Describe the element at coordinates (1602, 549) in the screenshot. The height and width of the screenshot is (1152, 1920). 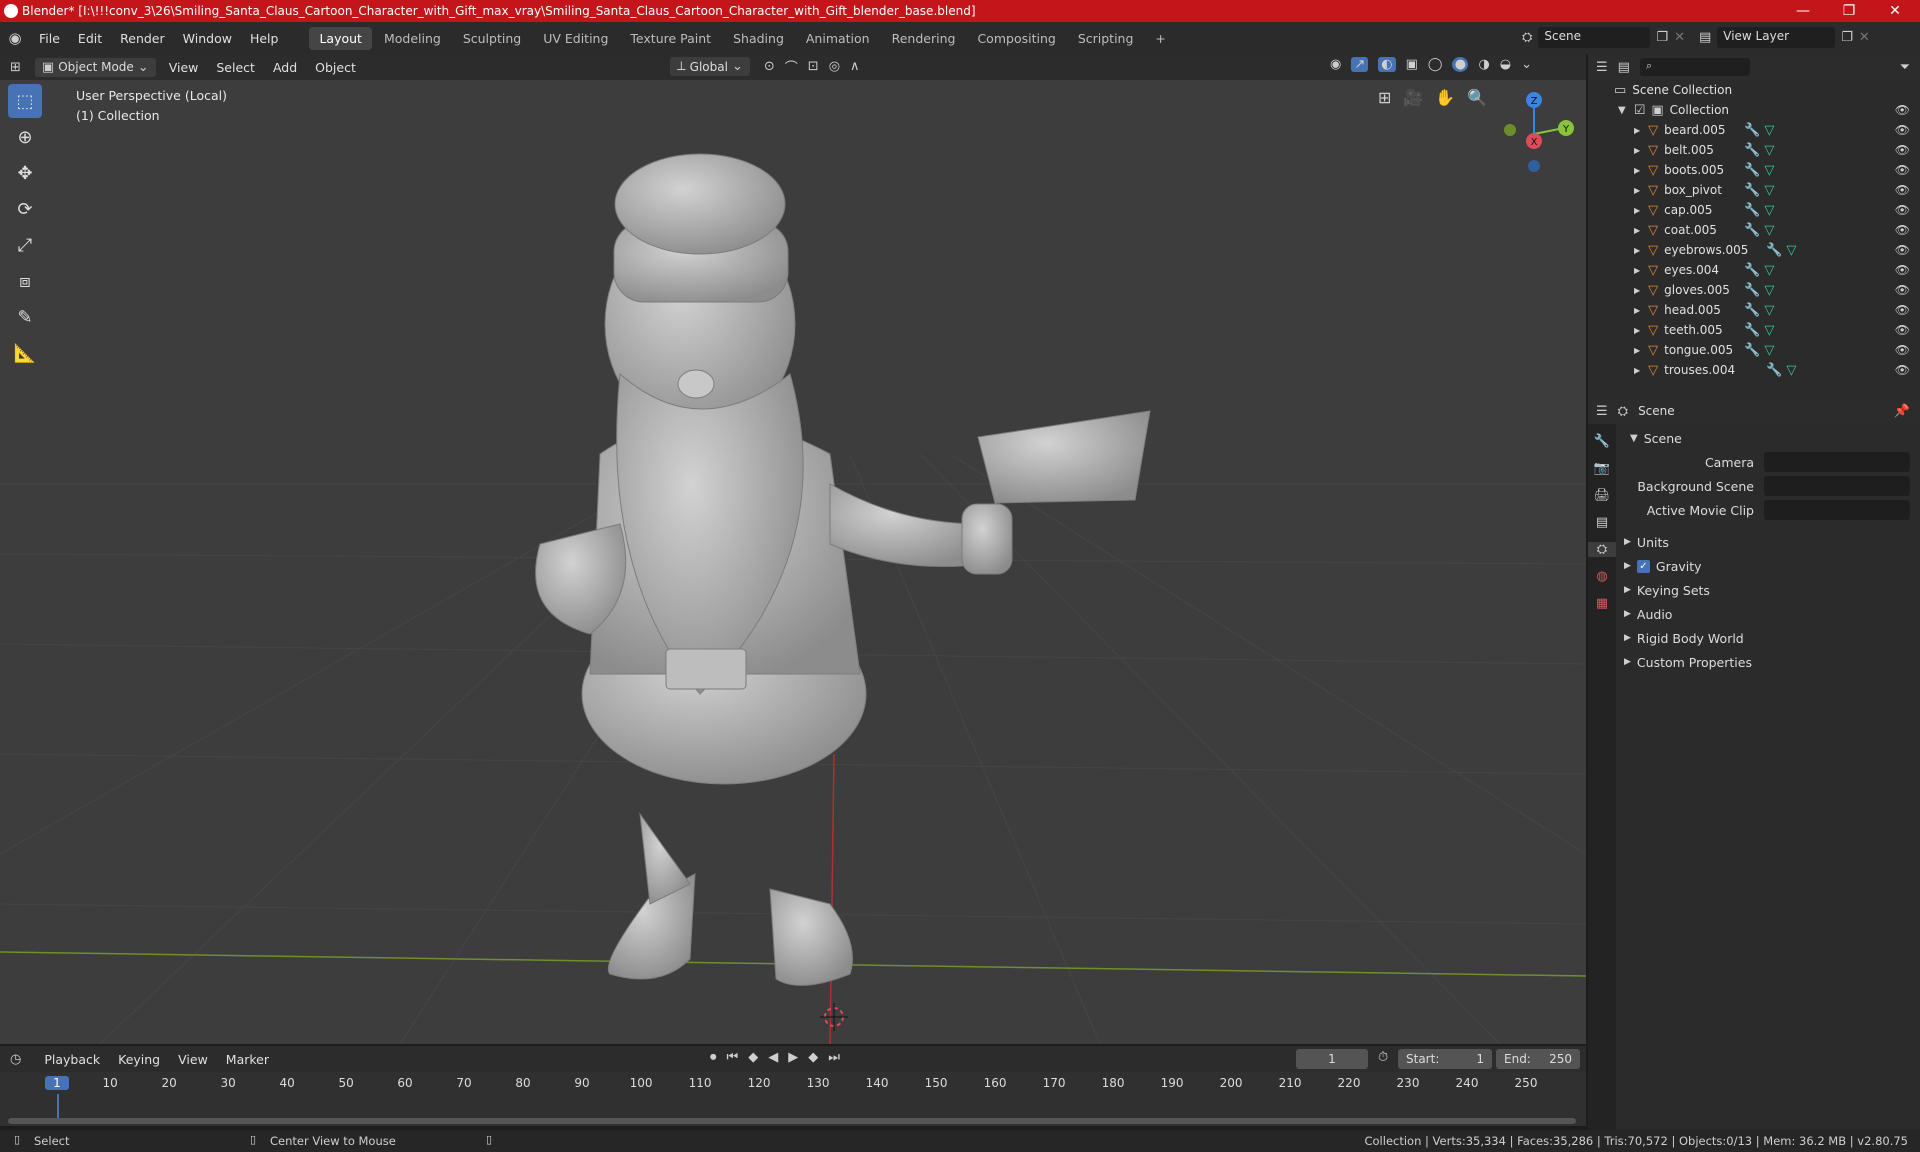
I see `scene-tab-icon: ⛭` at that location.